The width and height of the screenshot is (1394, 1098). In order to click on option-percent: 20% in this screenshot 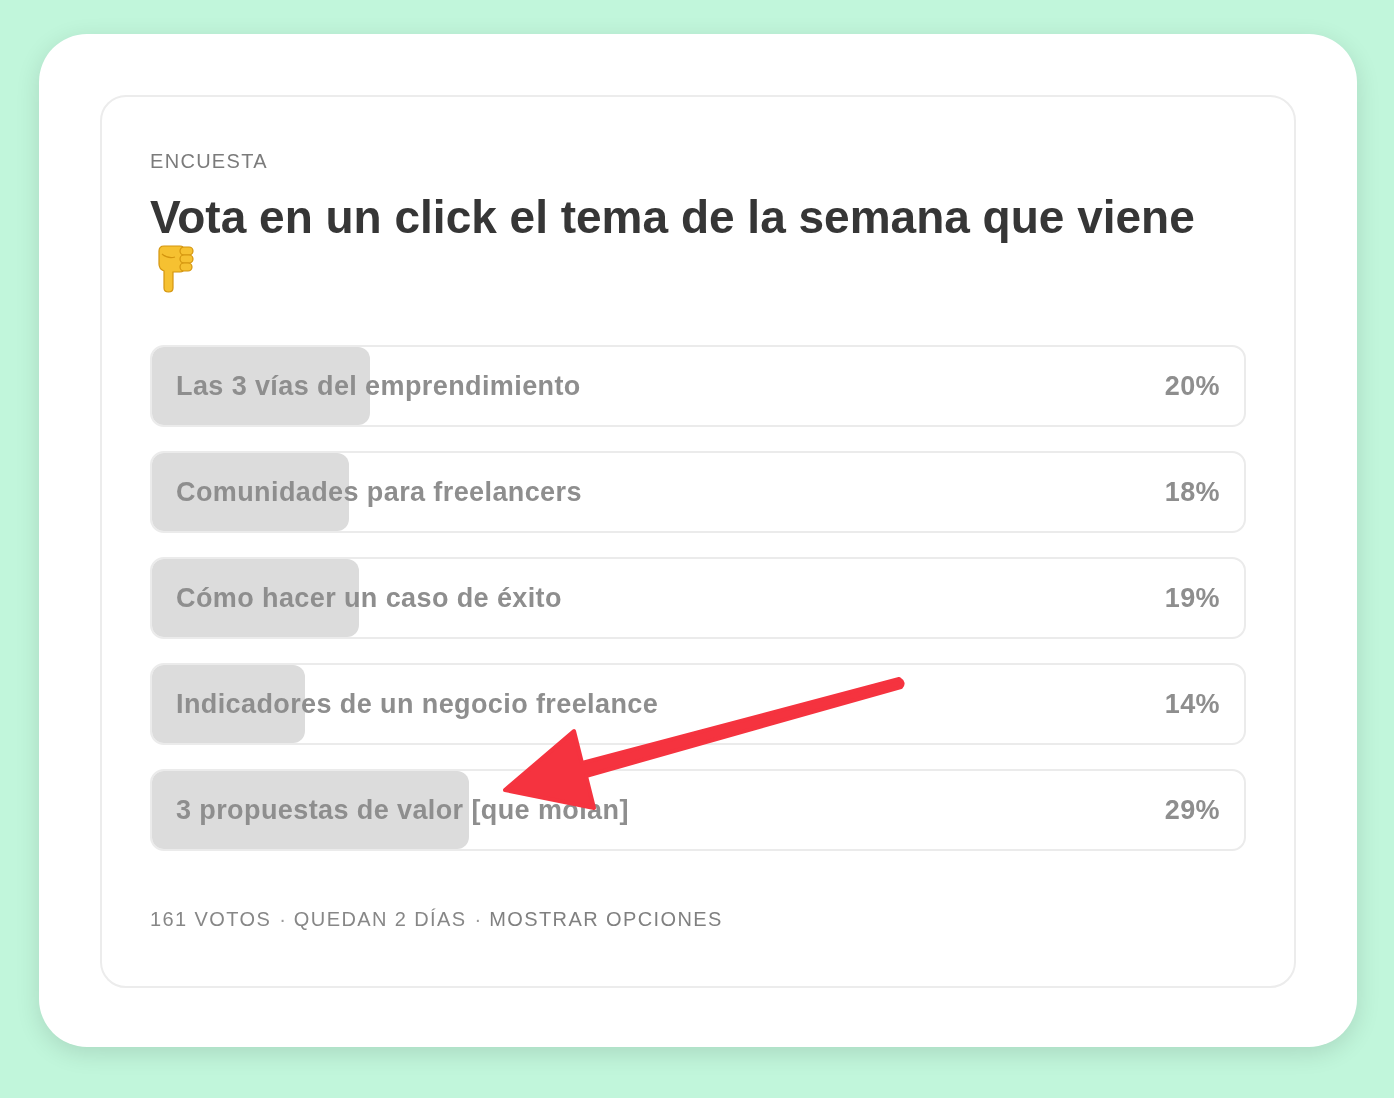, I will do `click(1192, 386)`.